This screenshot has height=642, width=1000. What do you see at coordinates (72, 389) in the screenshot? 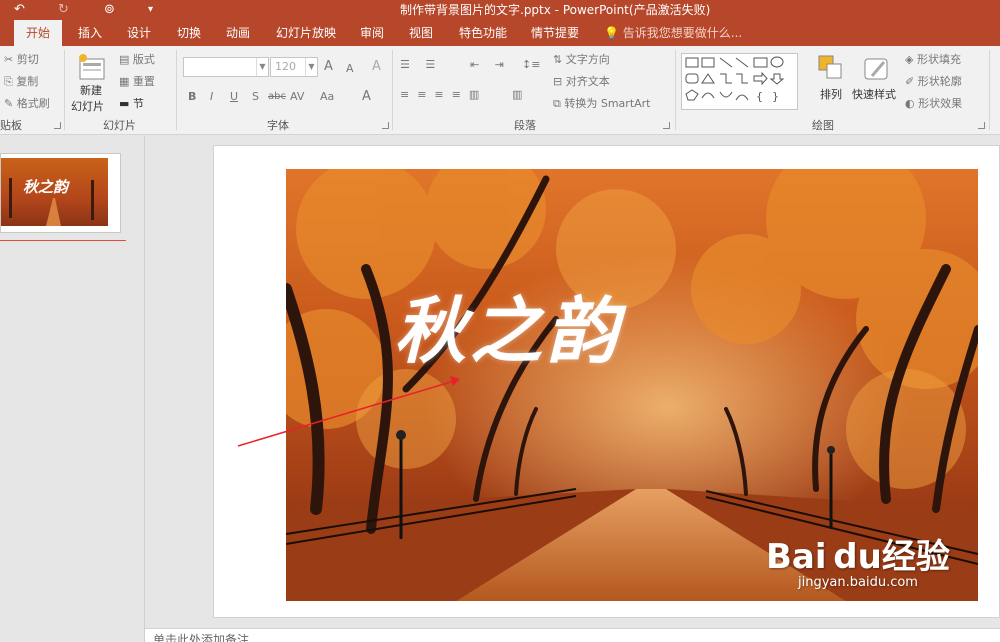
I see `slide-thumbnails-panel: 秋之韵` at bounding box center [72, 389].